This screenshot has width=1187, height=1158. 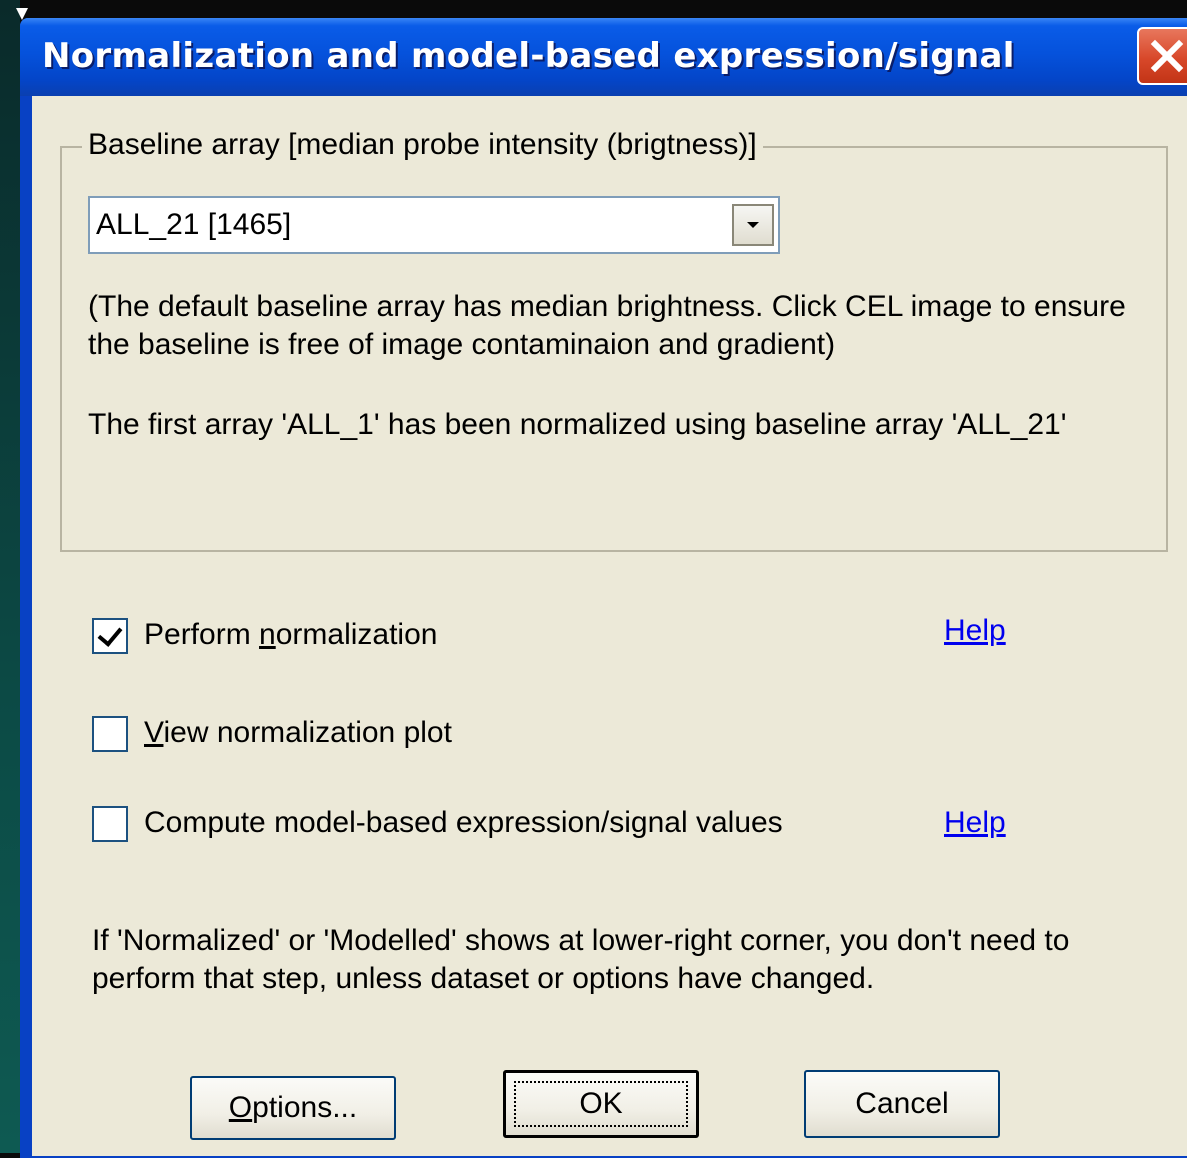 I want to click on combo-dropdown-button, so click(x=753, y=225).